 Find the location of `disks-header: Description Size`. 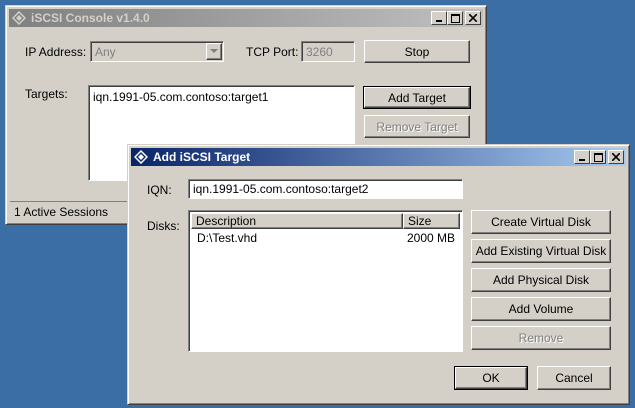

disks-header: Description Size is located at coordinates (325, 221).